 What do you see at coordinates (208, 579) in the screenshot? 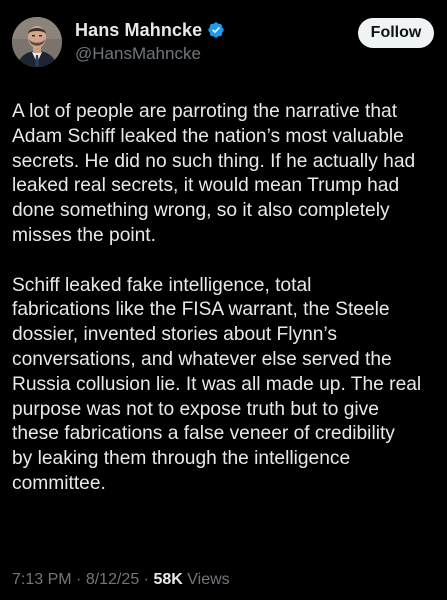
I see `views-label: Views` at bounding box center [208, 579].